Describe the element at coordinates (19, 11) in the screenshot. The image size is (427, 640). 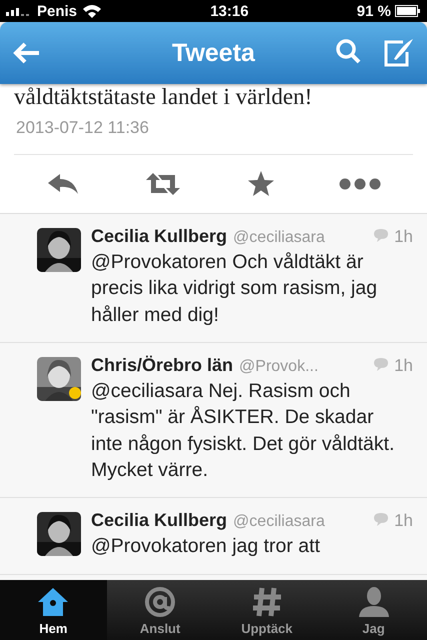
I see `signal-icon` at that location.